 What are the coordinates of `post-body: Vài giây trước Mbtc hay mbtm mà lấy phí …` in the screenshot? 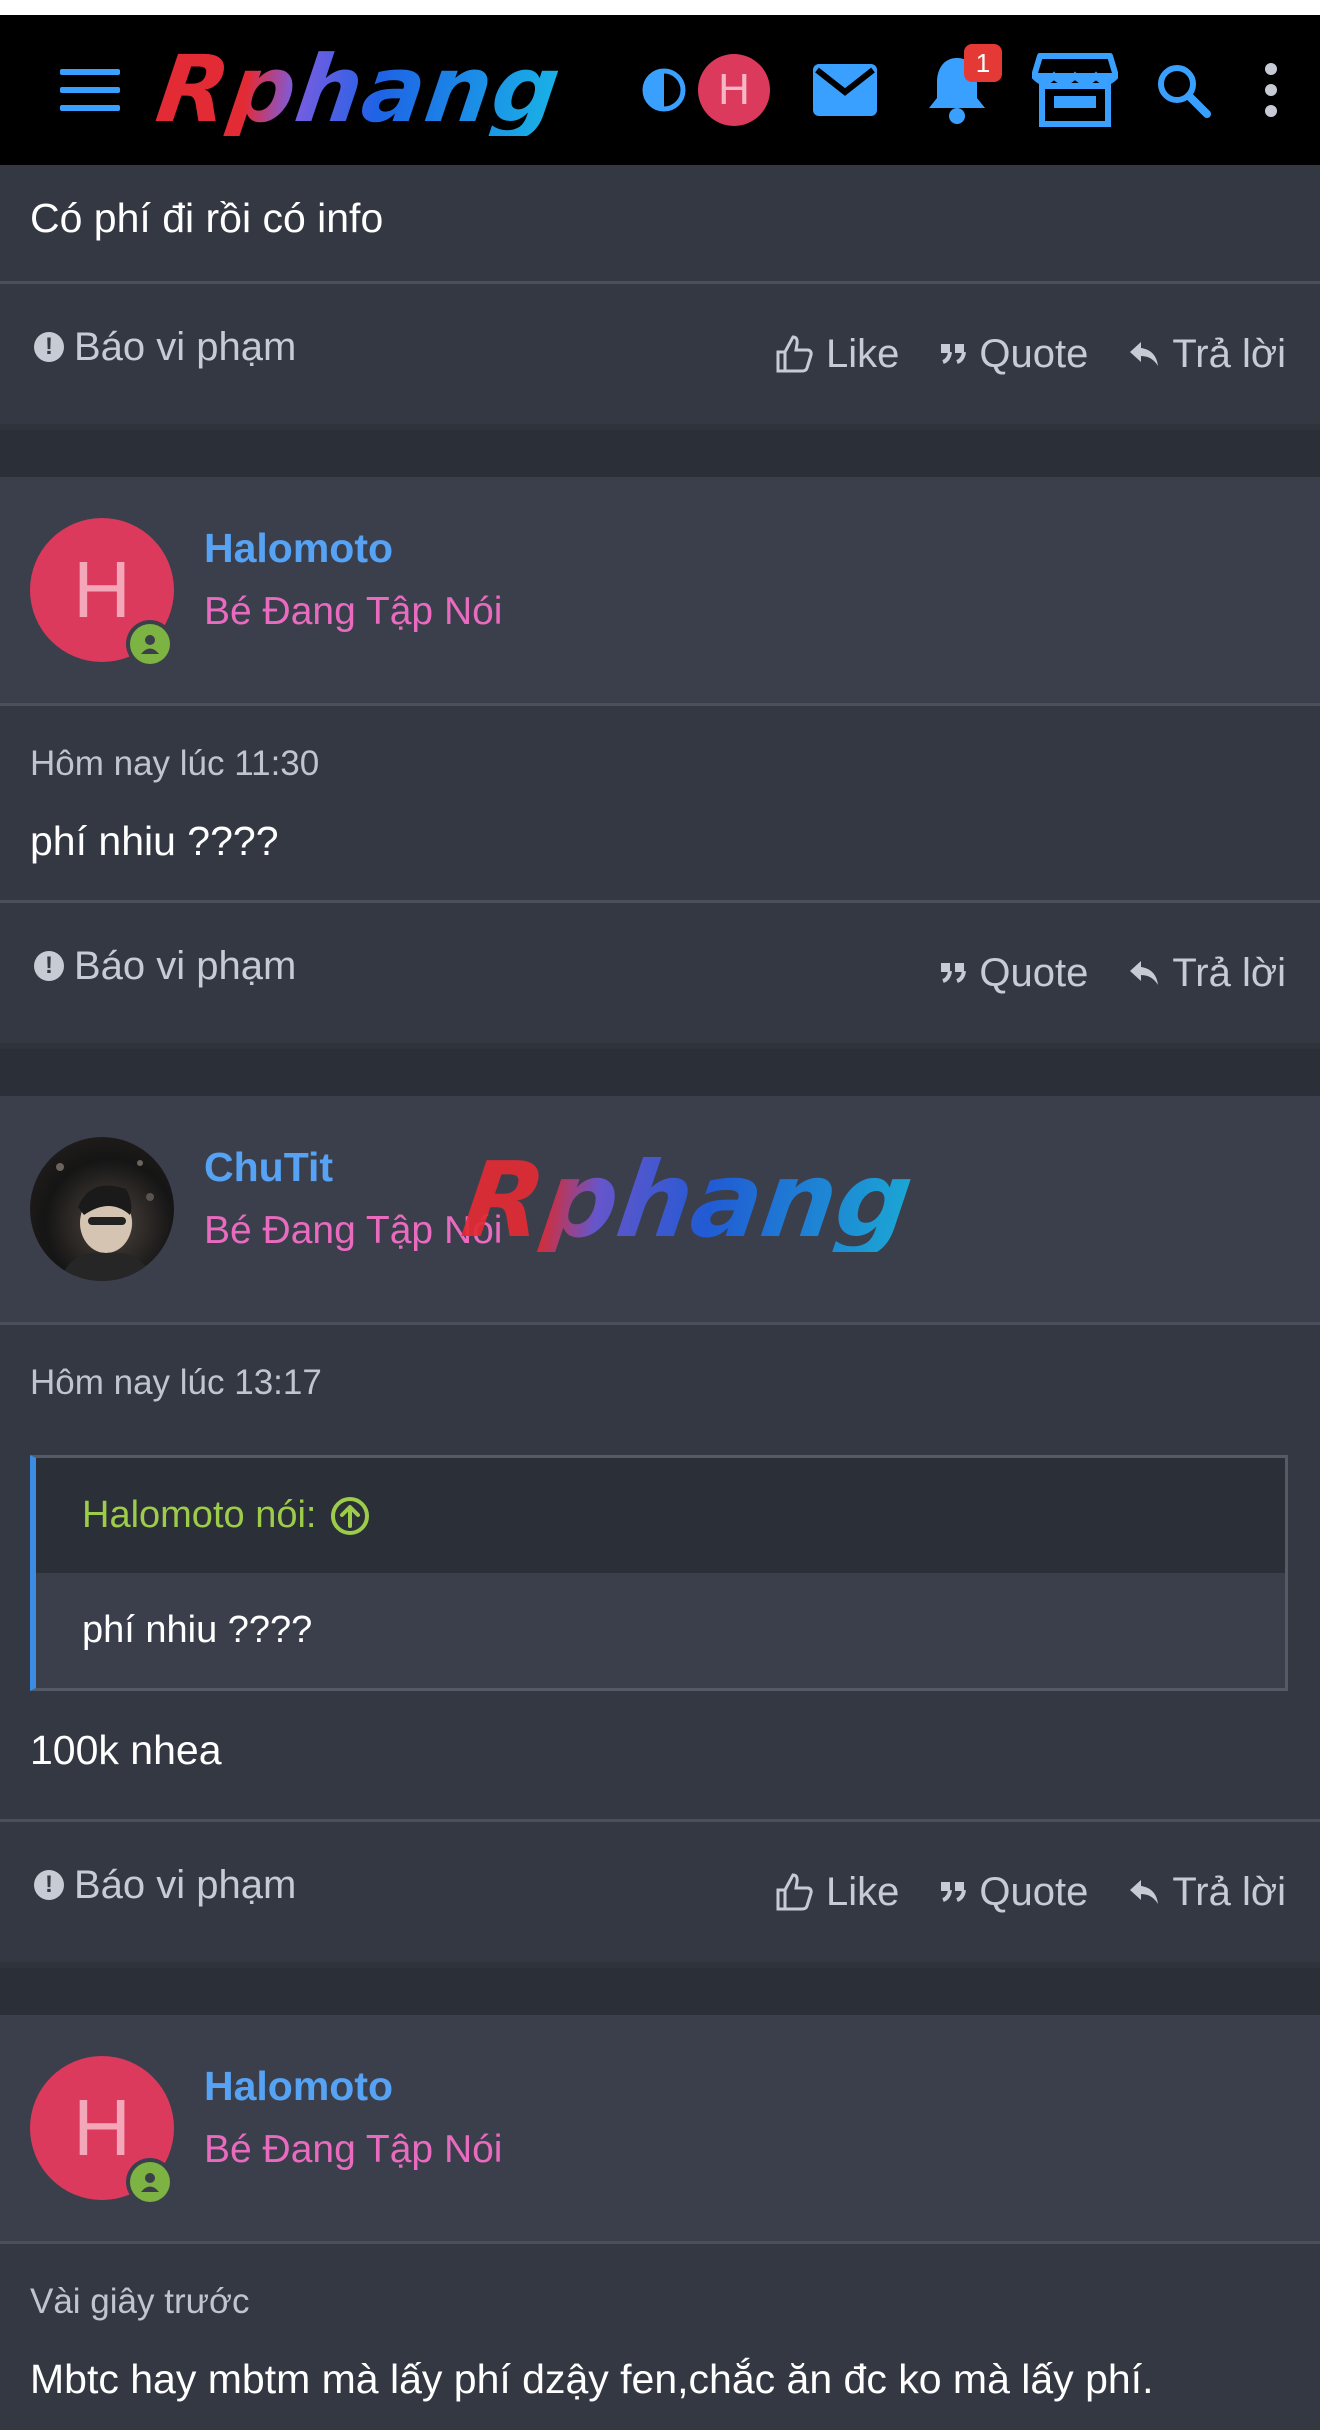 It's located at (660, 2337).